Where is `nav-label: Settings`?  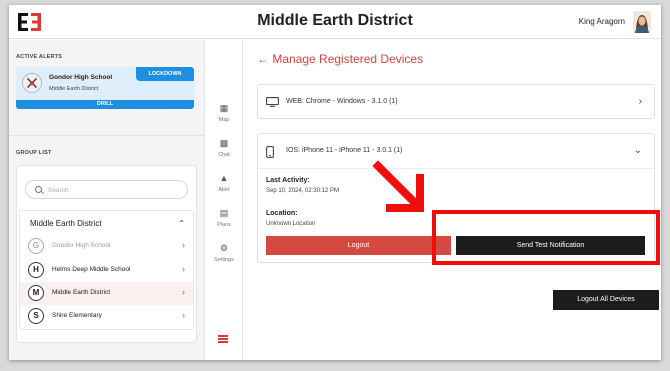
nav-label: Settings is located at coordinates (224, 260).